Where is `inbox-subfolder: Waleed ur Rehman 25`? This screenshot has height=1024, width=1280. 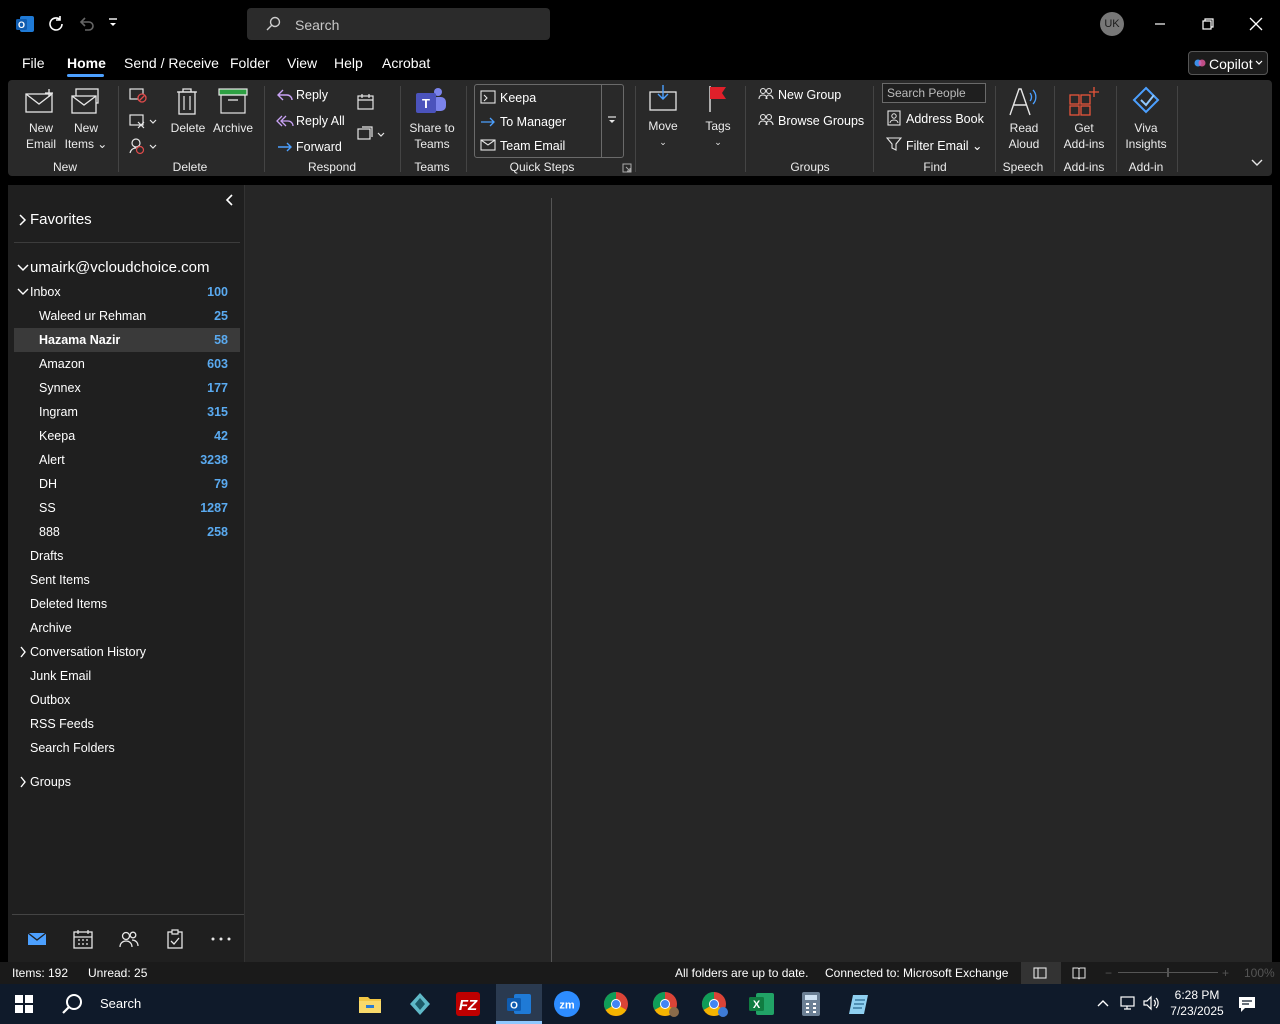
inbox-subfolder: Waleed ur Rehman 25 is located at coordinates (127, 316).